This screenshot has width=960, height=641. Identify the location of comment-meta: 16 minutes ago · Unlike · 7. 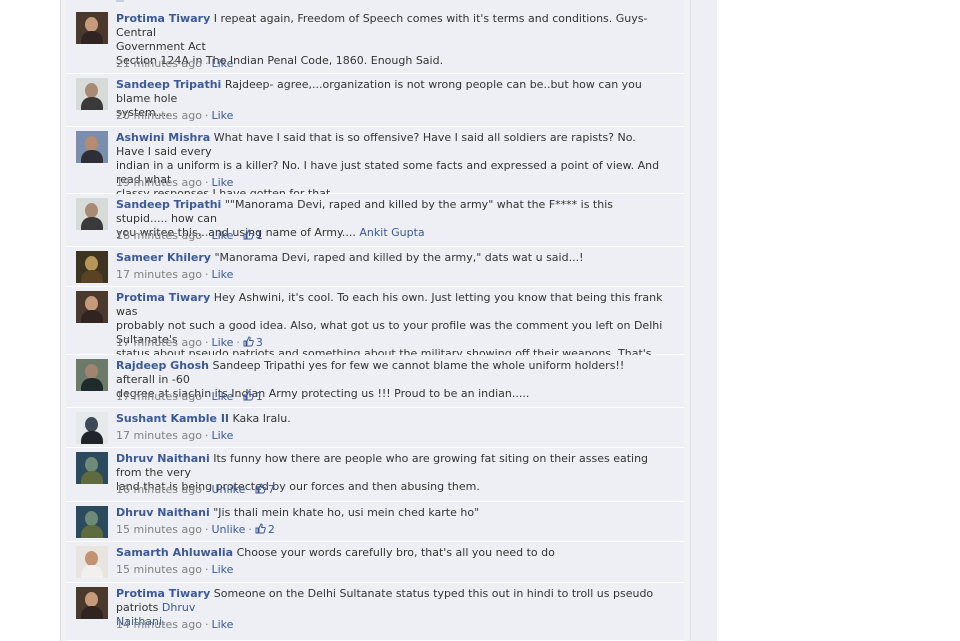
(195, 490).